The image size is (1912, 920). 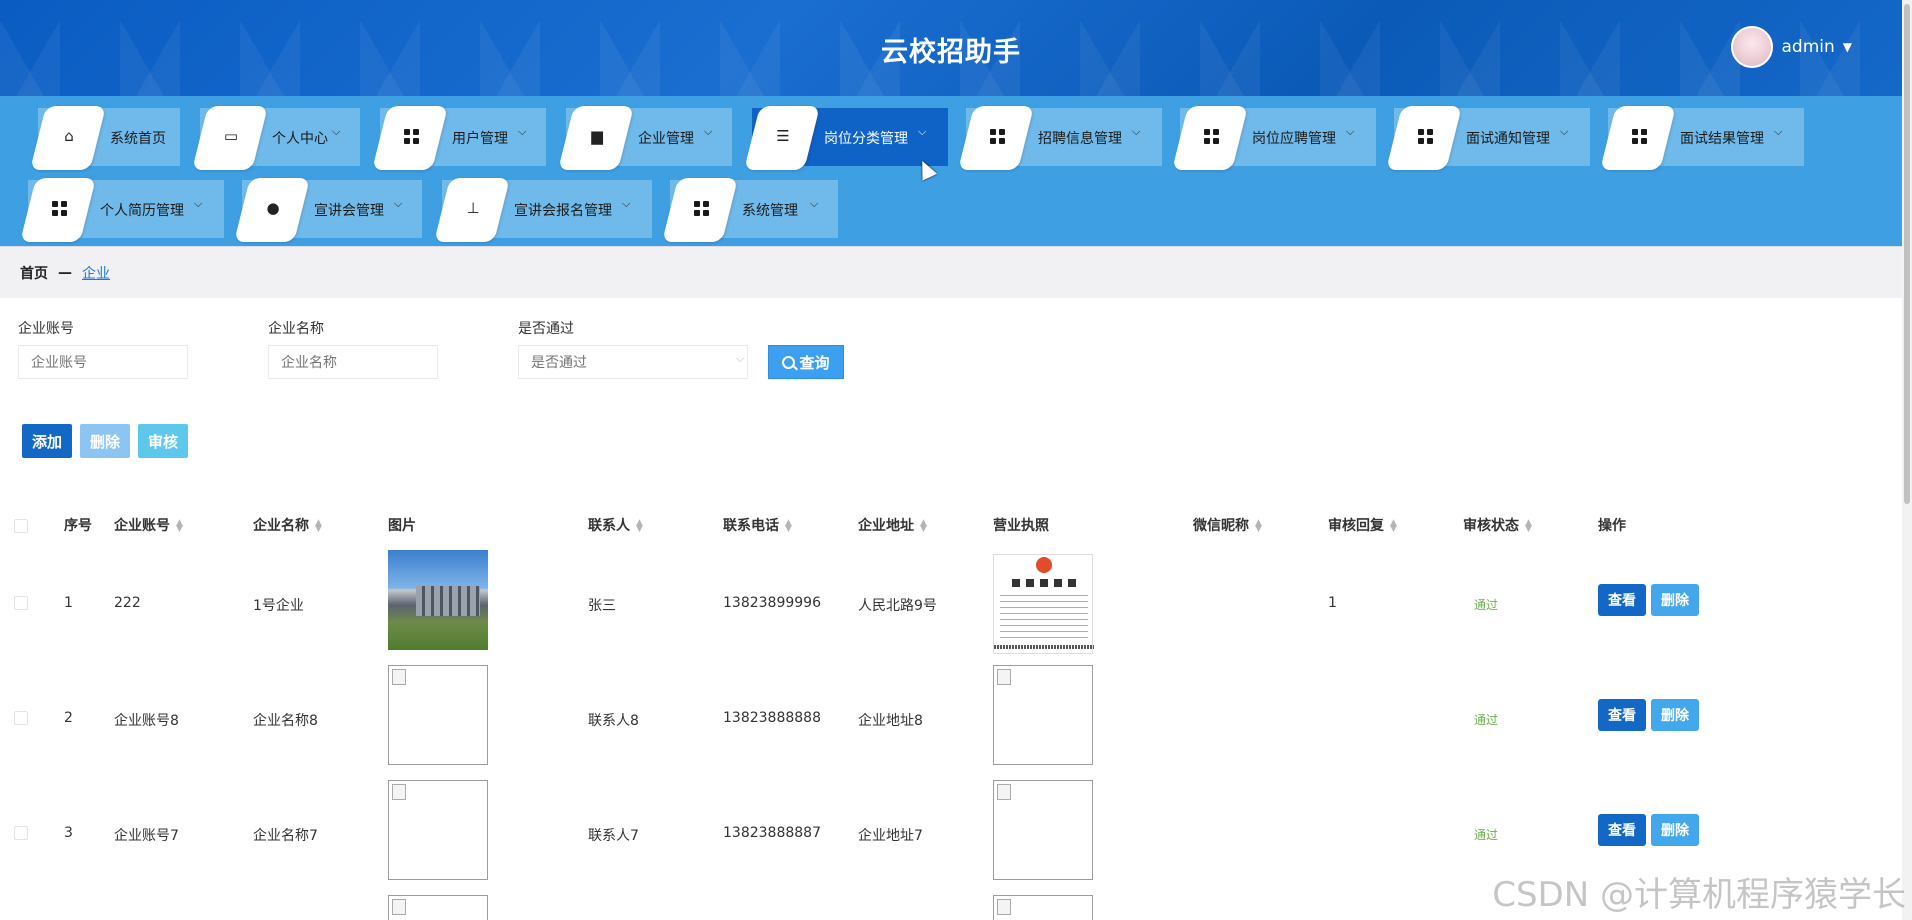 What do you see at coordinates (300, 139) in the screenshot?
I see `nav-item-label: 个人中心` at bounding box center [300, 139].